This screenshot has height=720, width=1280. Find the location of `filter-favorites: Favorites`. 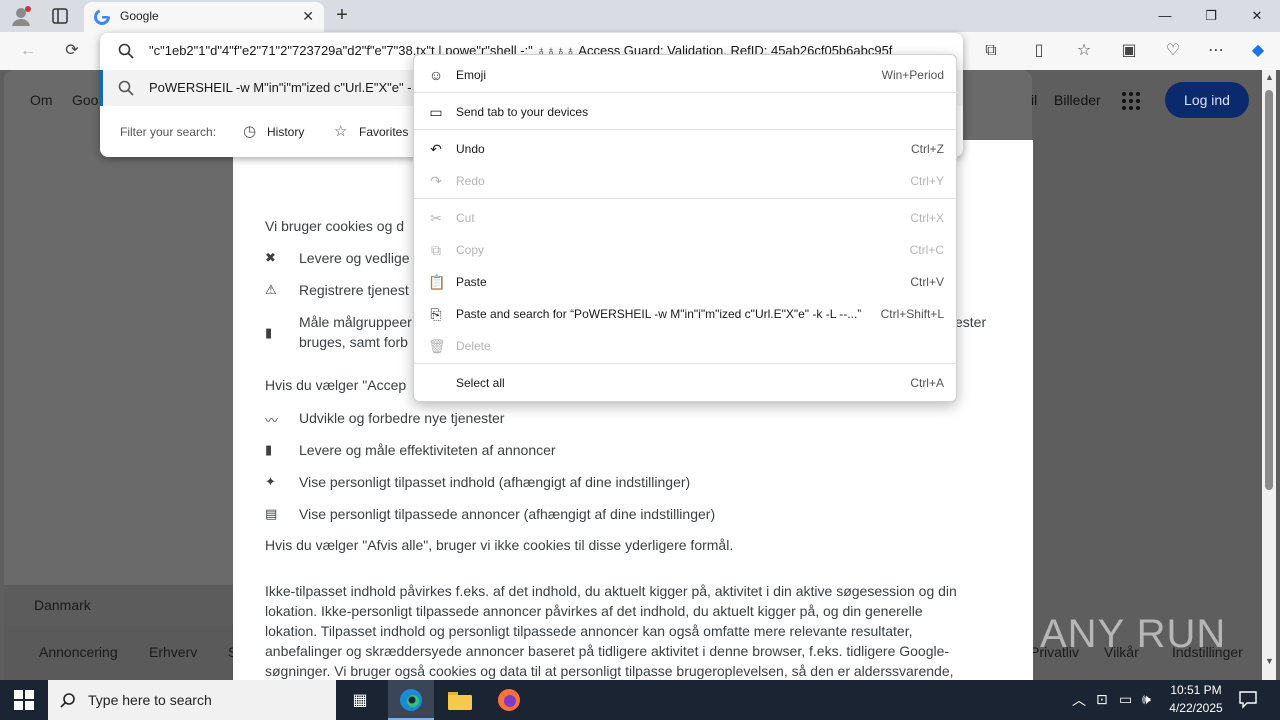

filter-favorites: Favorites is located at coordinates (383, 132).